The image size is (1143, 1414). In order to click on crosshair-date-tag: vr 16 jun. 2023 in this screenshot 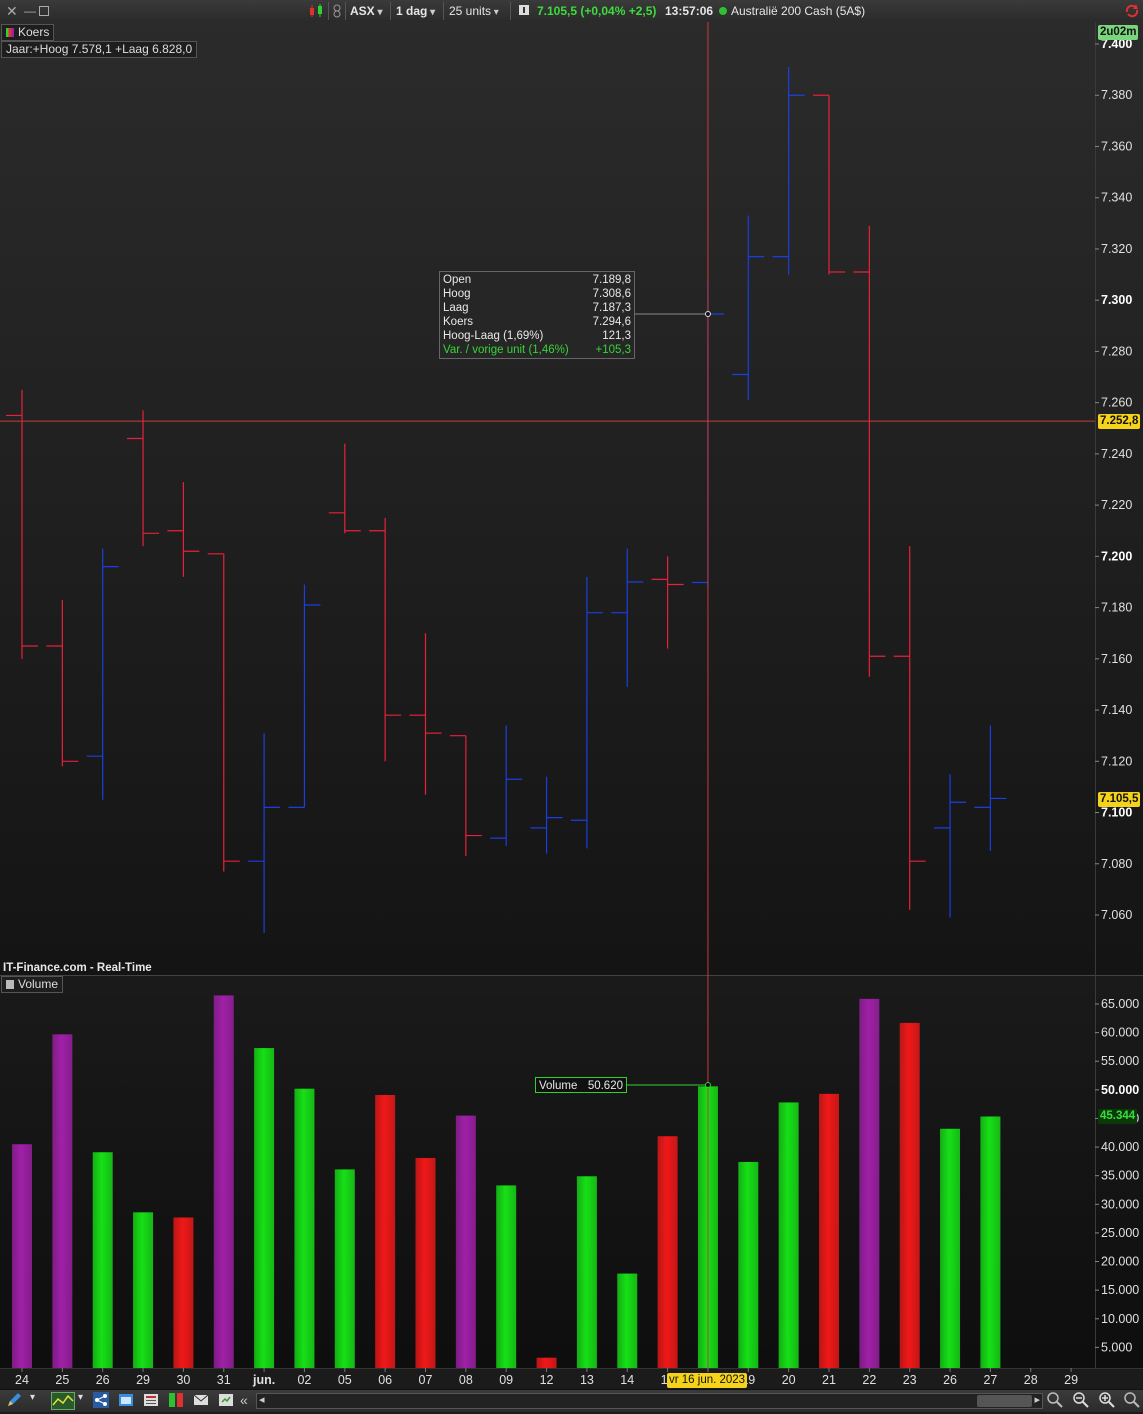, I will do `click(707, 1380)`.